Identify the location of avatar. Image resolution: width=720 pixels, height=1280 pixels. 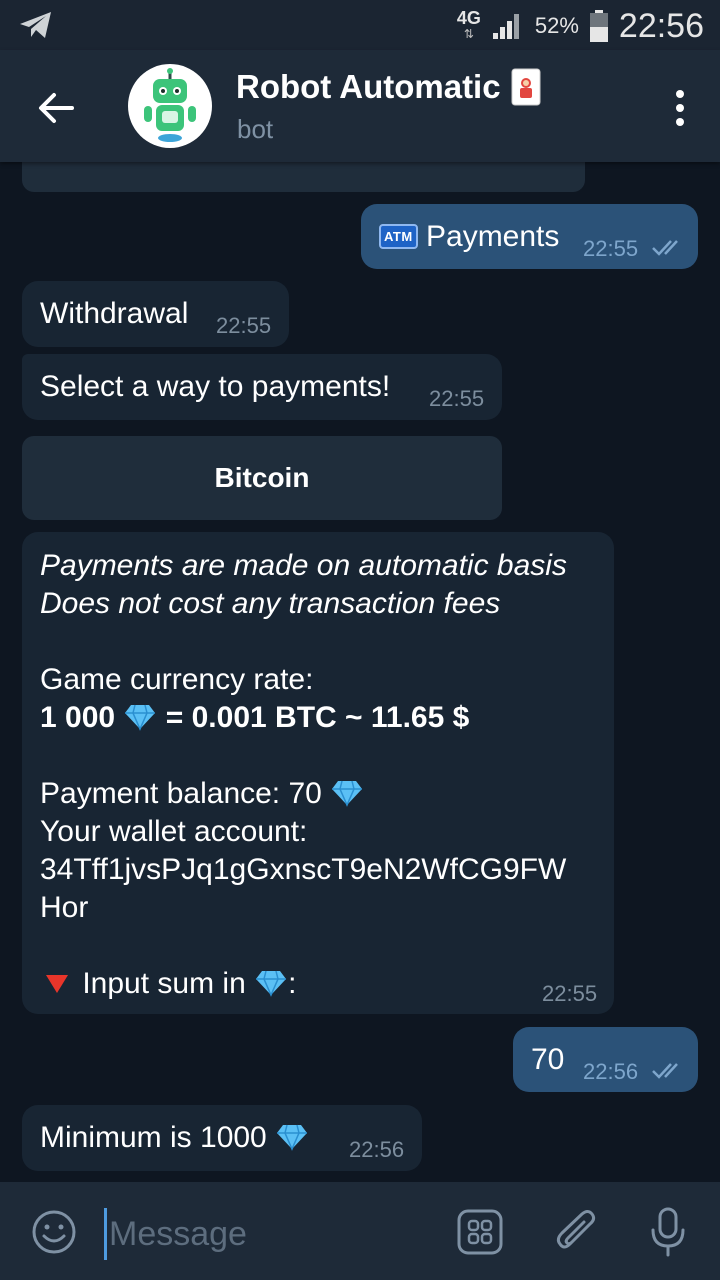
(170, 106).